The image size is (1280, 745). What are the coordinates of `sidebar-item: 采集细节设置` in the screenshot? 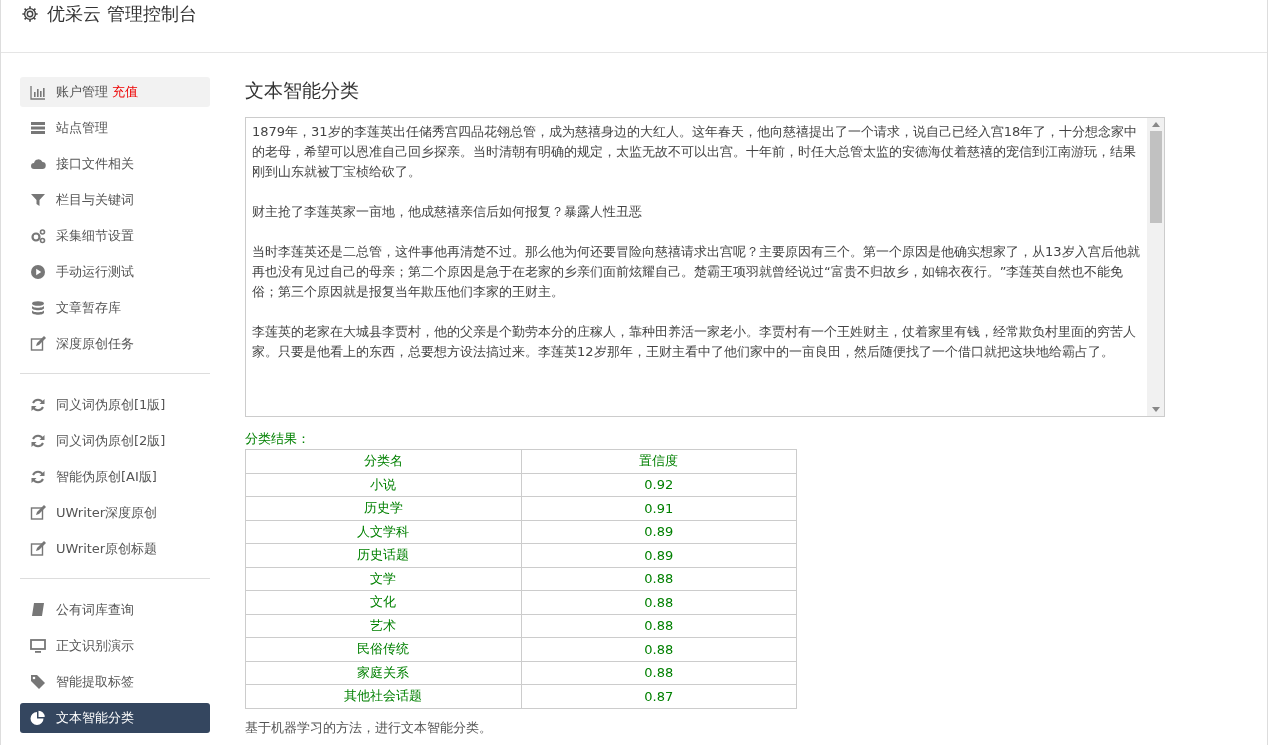 It's located at (115, 236).